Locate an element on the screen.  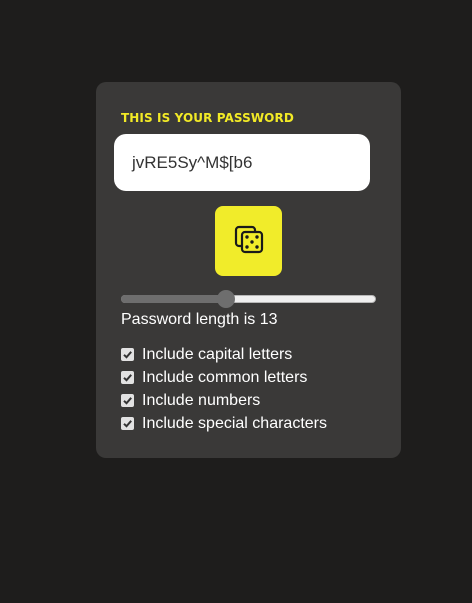
special-characters-checkbox is located at coordinates (127, 423).